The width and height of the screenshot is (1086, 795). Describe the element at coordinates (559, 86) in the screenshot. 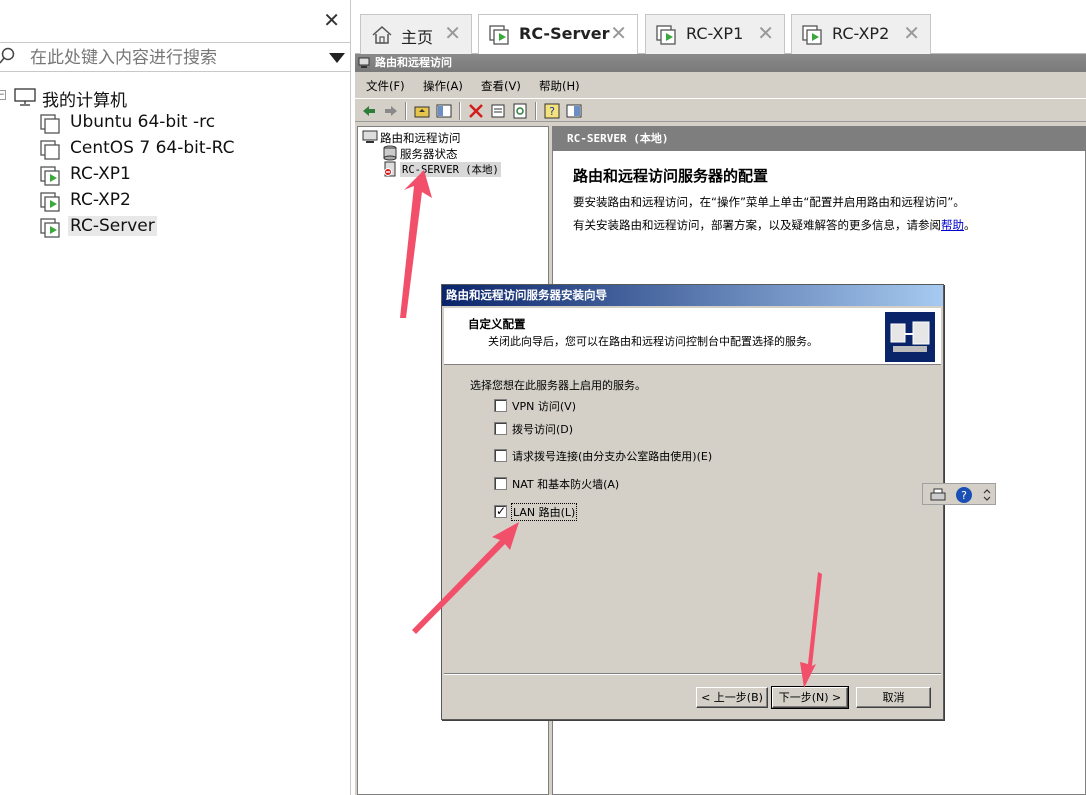

I see `menu-help: 帮助(H)` at that location.